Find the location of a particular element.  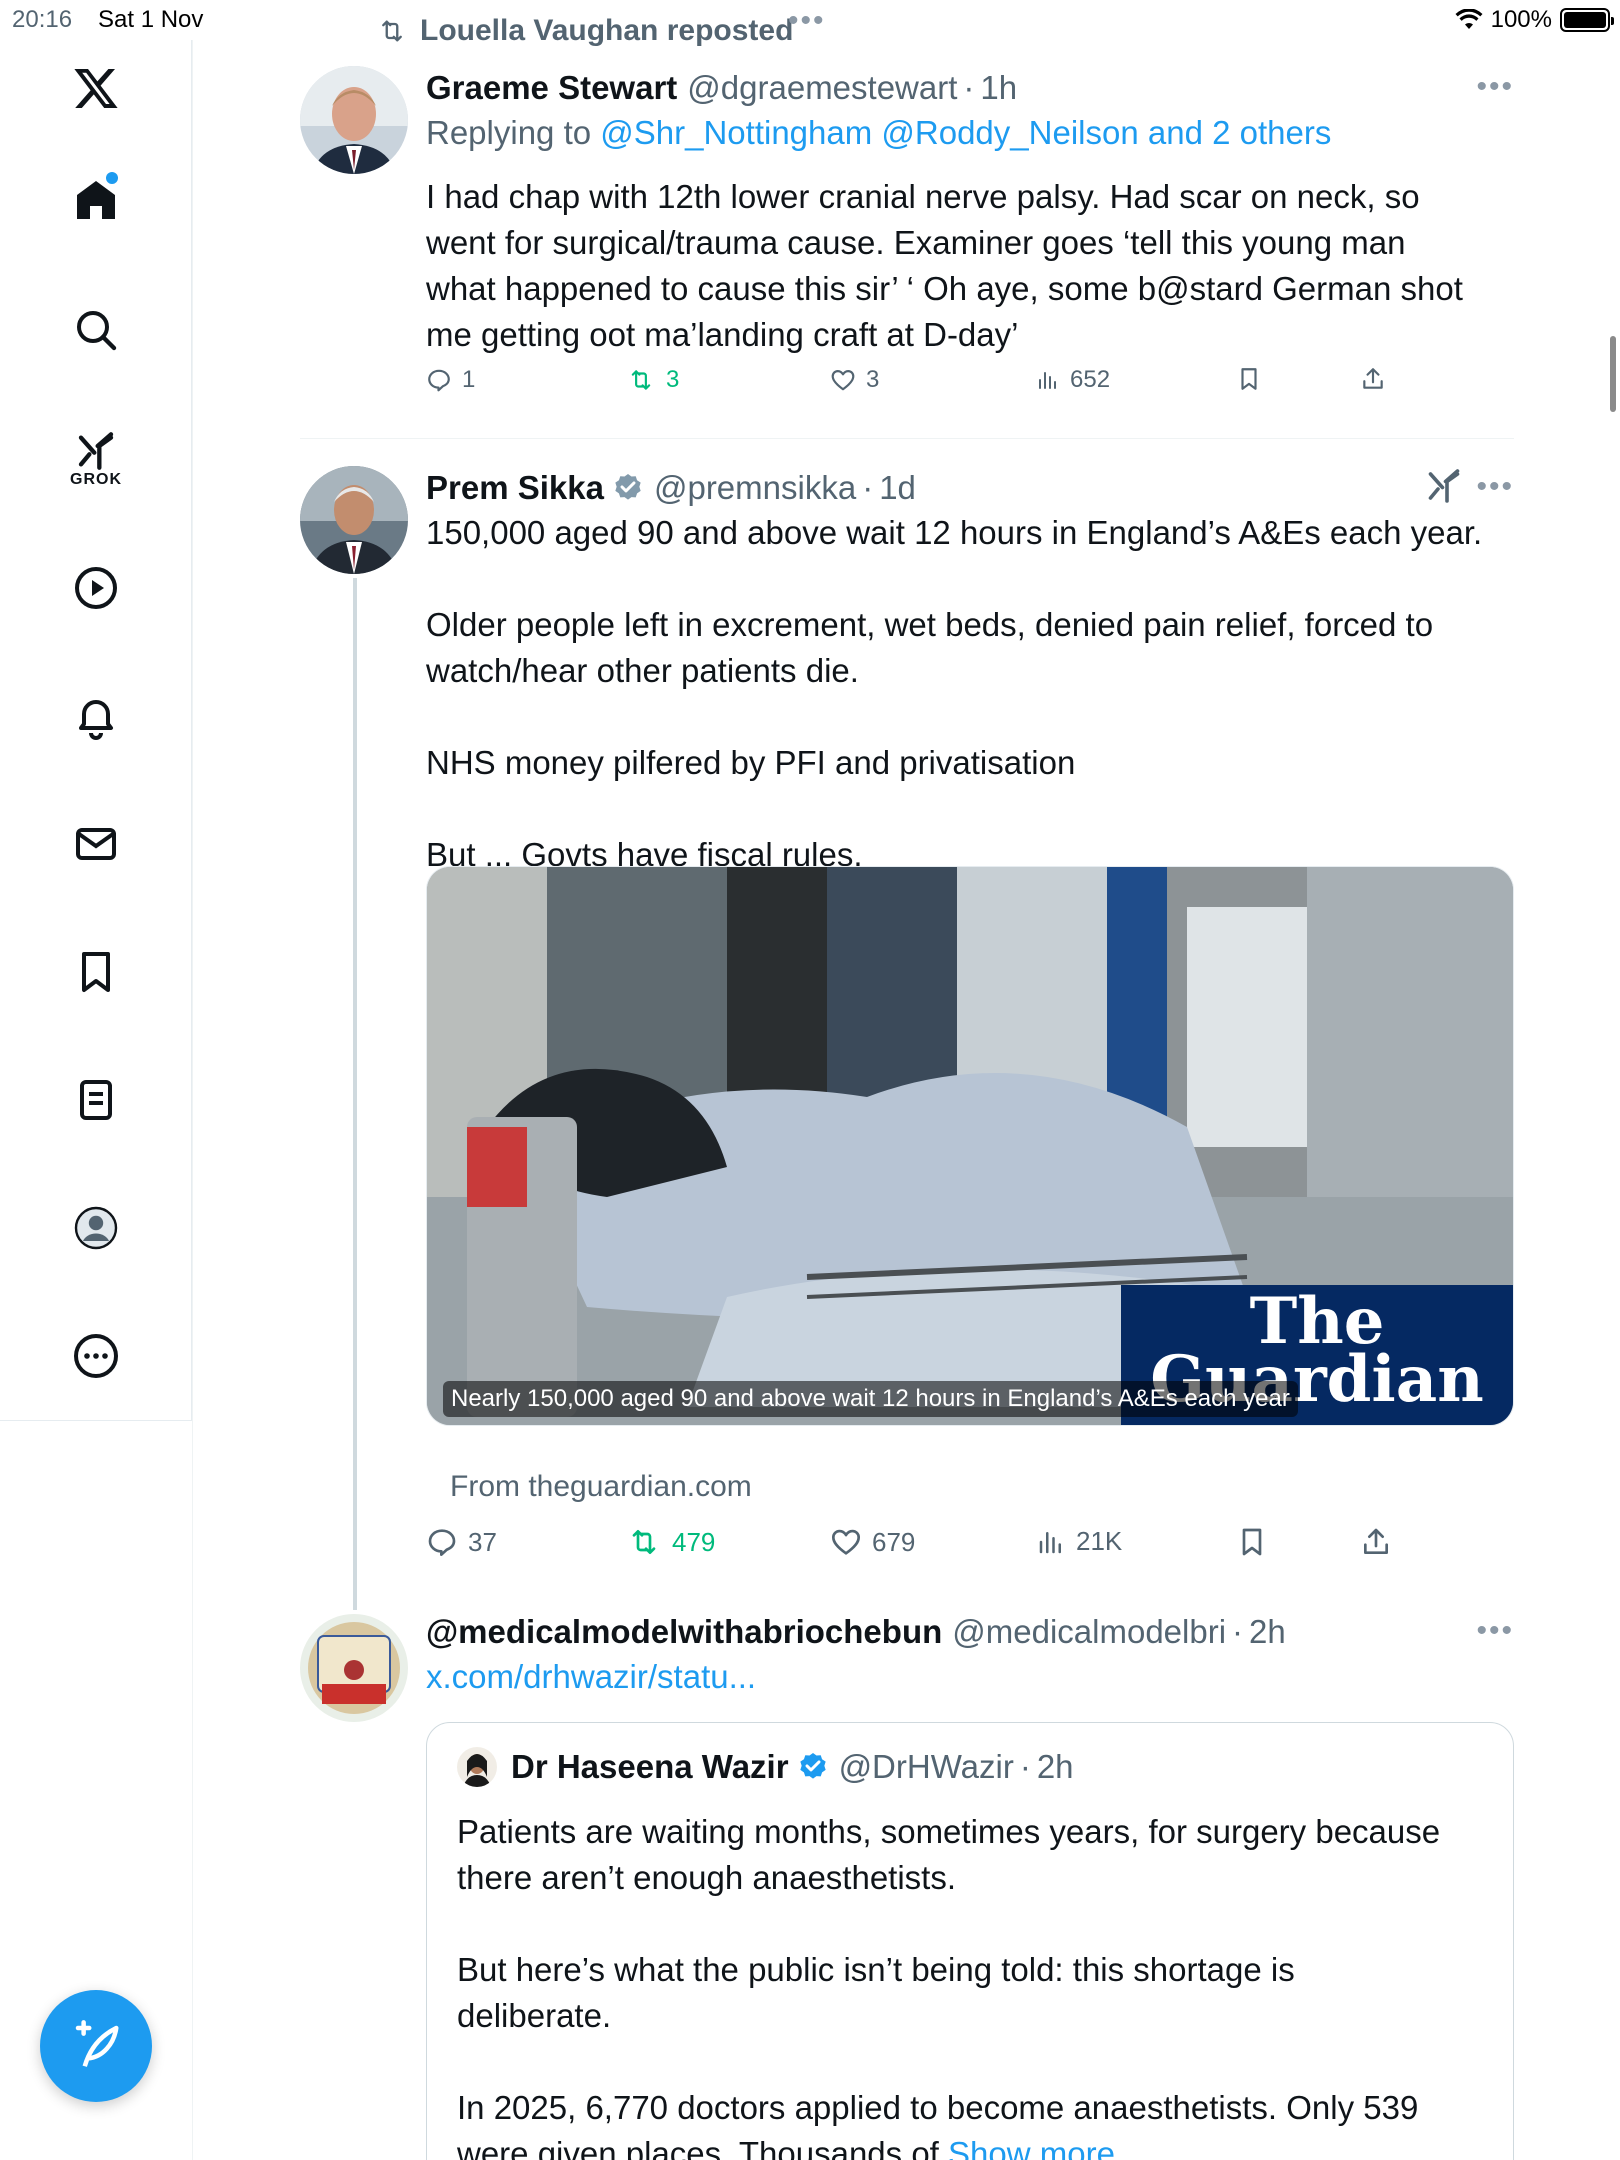

status-time: 20:16 is located at coordinates (42, 19).